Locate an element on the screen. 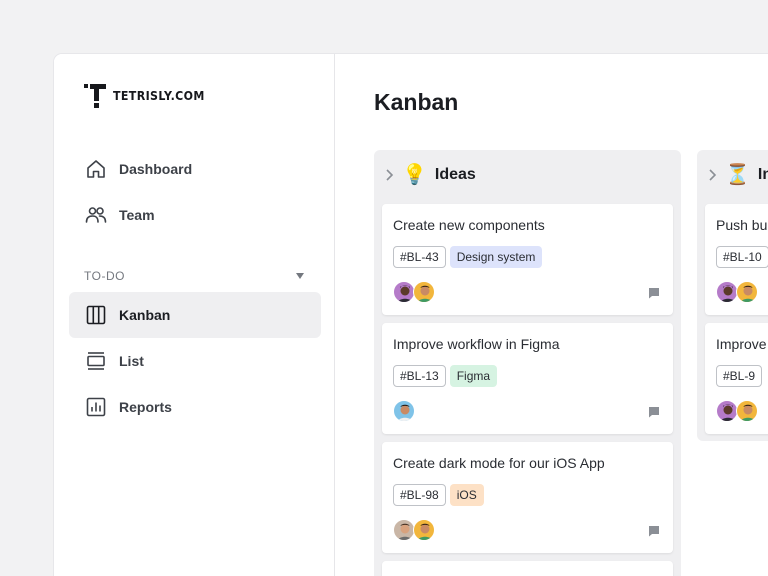 The height and width of the screenshot is (576, 768). column-title: Ideas is located at coordinates (455, 174).